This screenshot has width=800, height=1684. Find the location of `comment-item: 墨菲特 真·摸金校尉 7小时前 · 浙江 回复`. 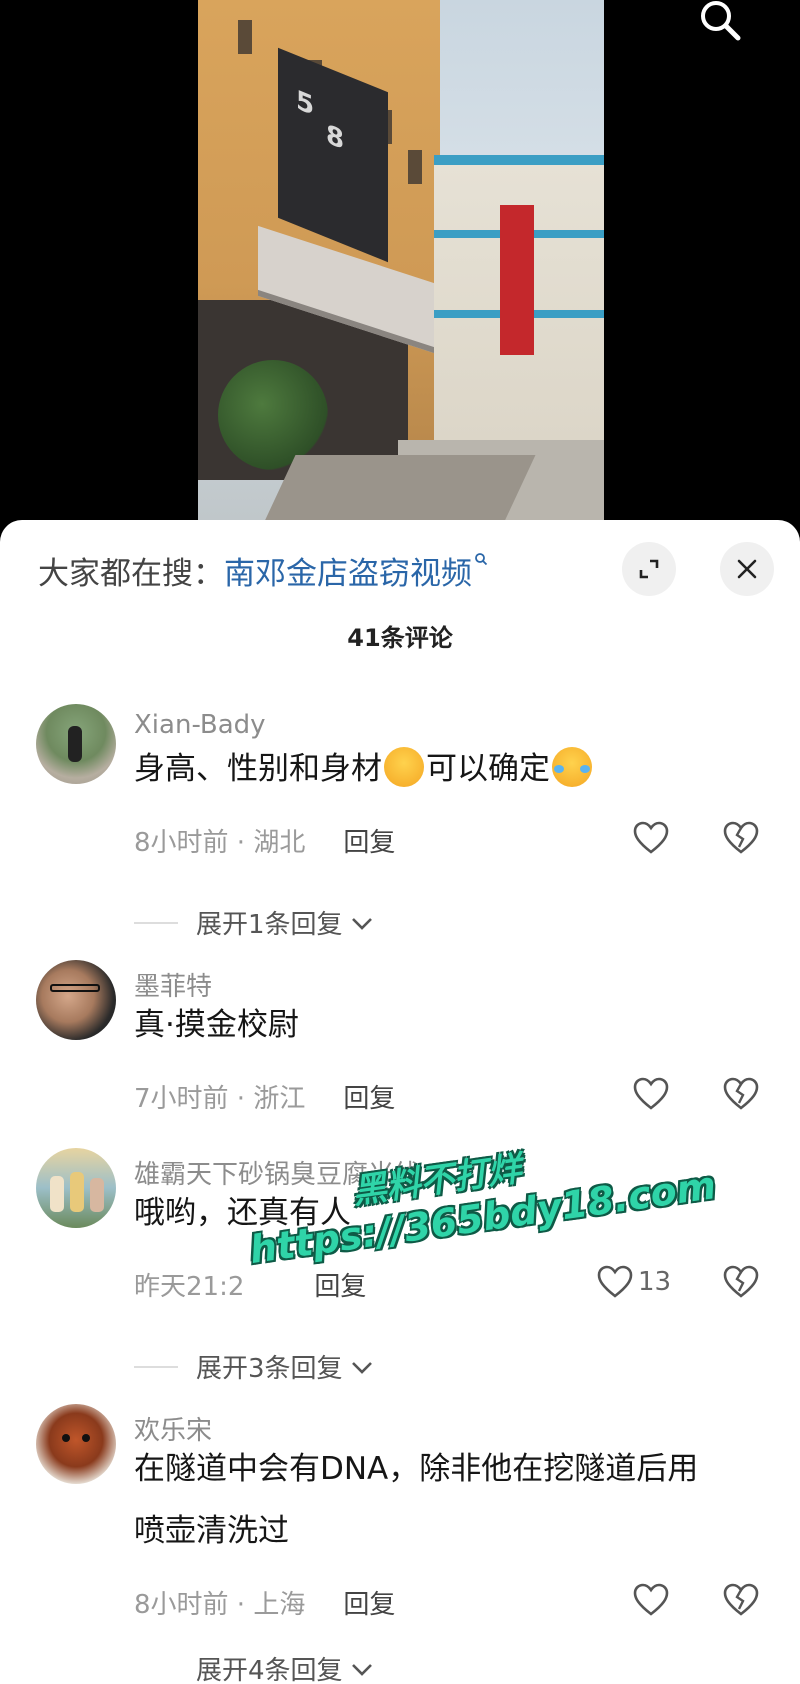

comment-item: 墨菲特 真·摸金校尉 7小时前 · 浙江 回复 is located at coordinates (400, 1040).